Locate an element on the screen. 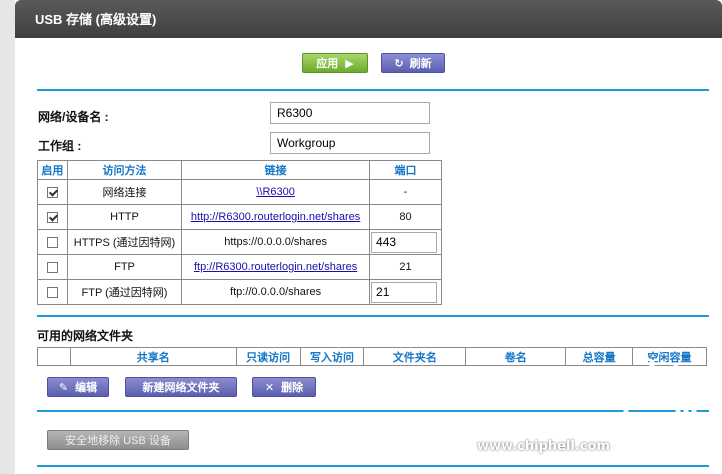  chiphell-watermark: www.chiphell.com is located at coordinates (596, 405).